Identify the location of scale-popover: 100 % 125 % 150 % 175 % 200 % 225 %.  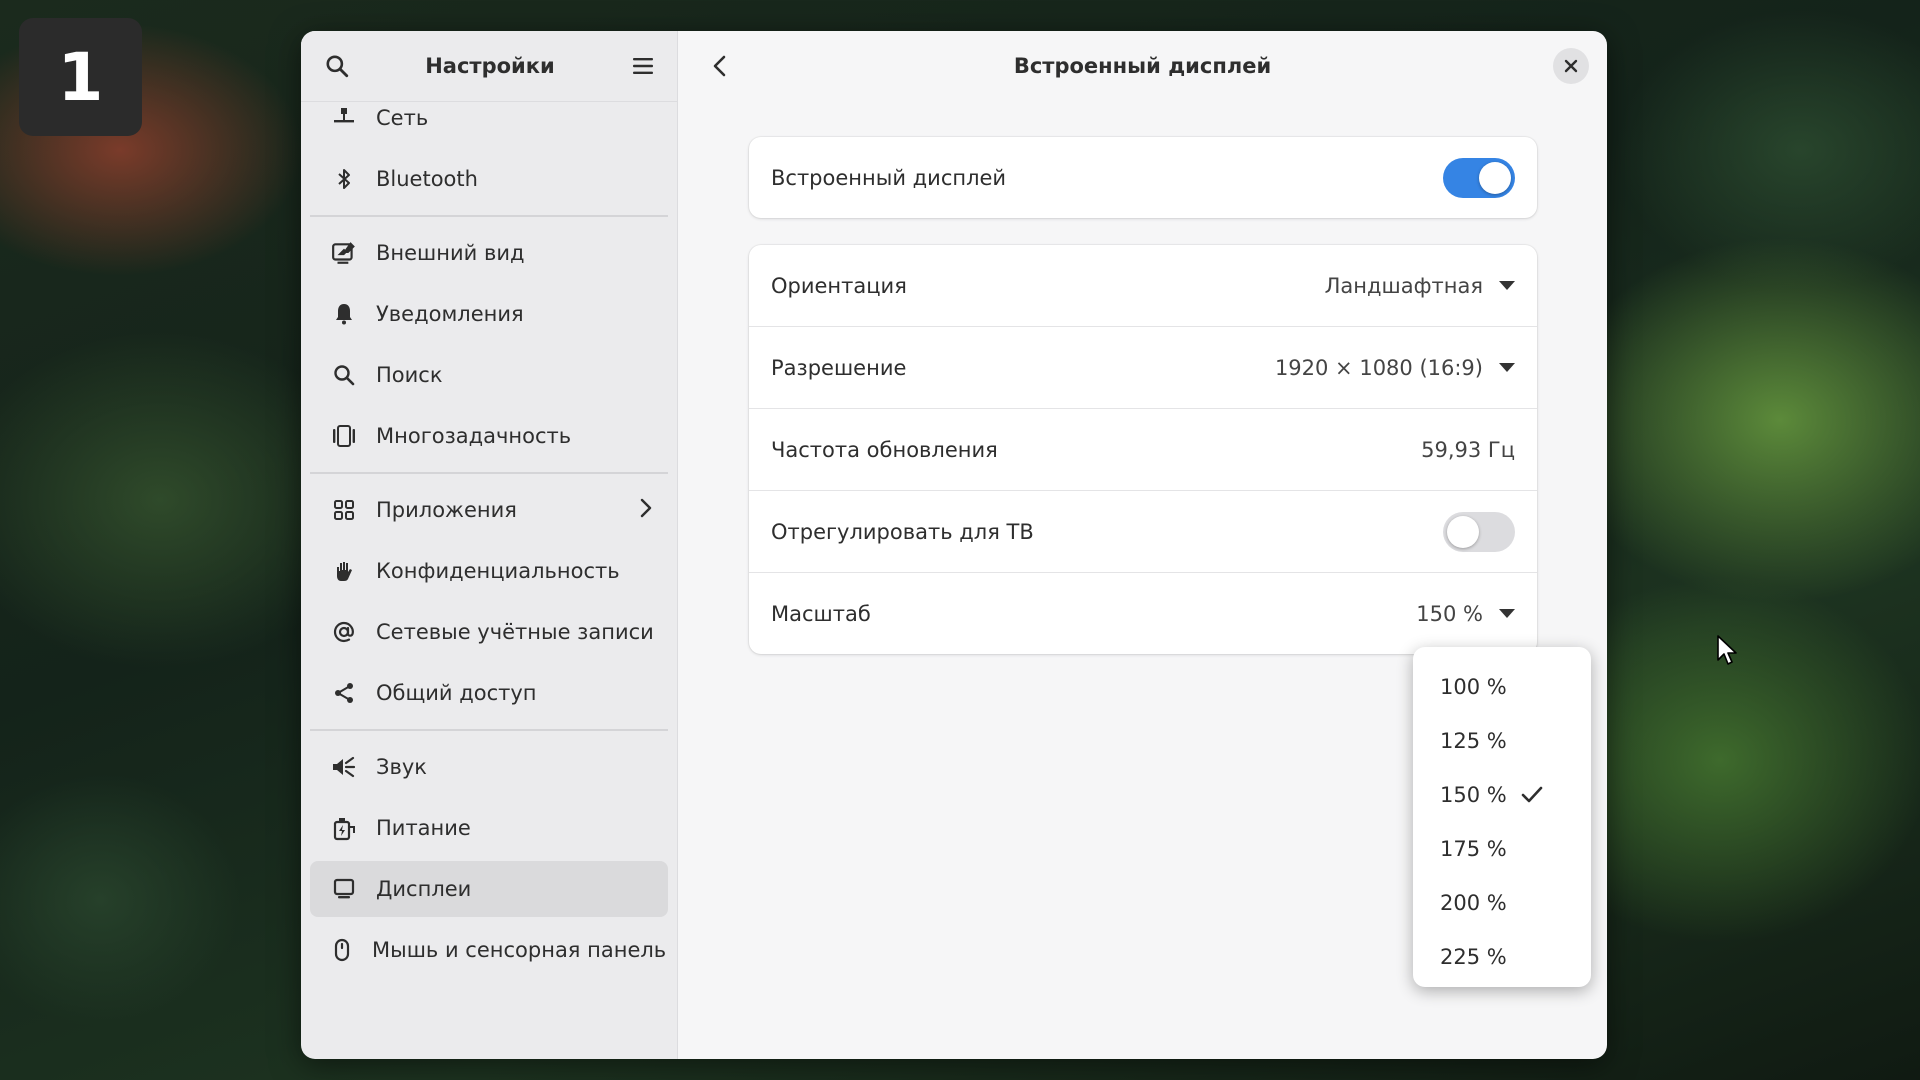
(1502, 817).